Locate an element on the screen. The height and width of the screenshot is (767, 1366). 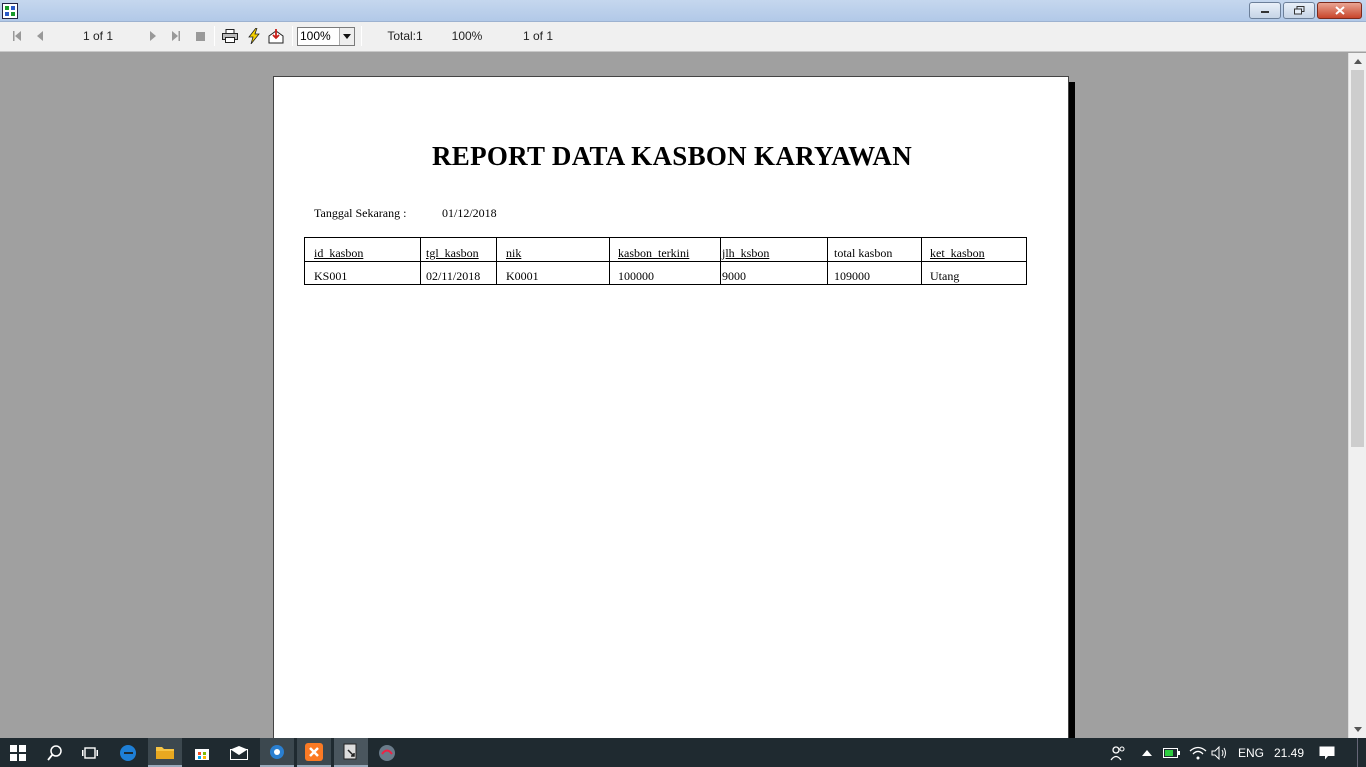
column-header-kasbon-terkini: kasbon_terkini is located at coordinates (654, 253).